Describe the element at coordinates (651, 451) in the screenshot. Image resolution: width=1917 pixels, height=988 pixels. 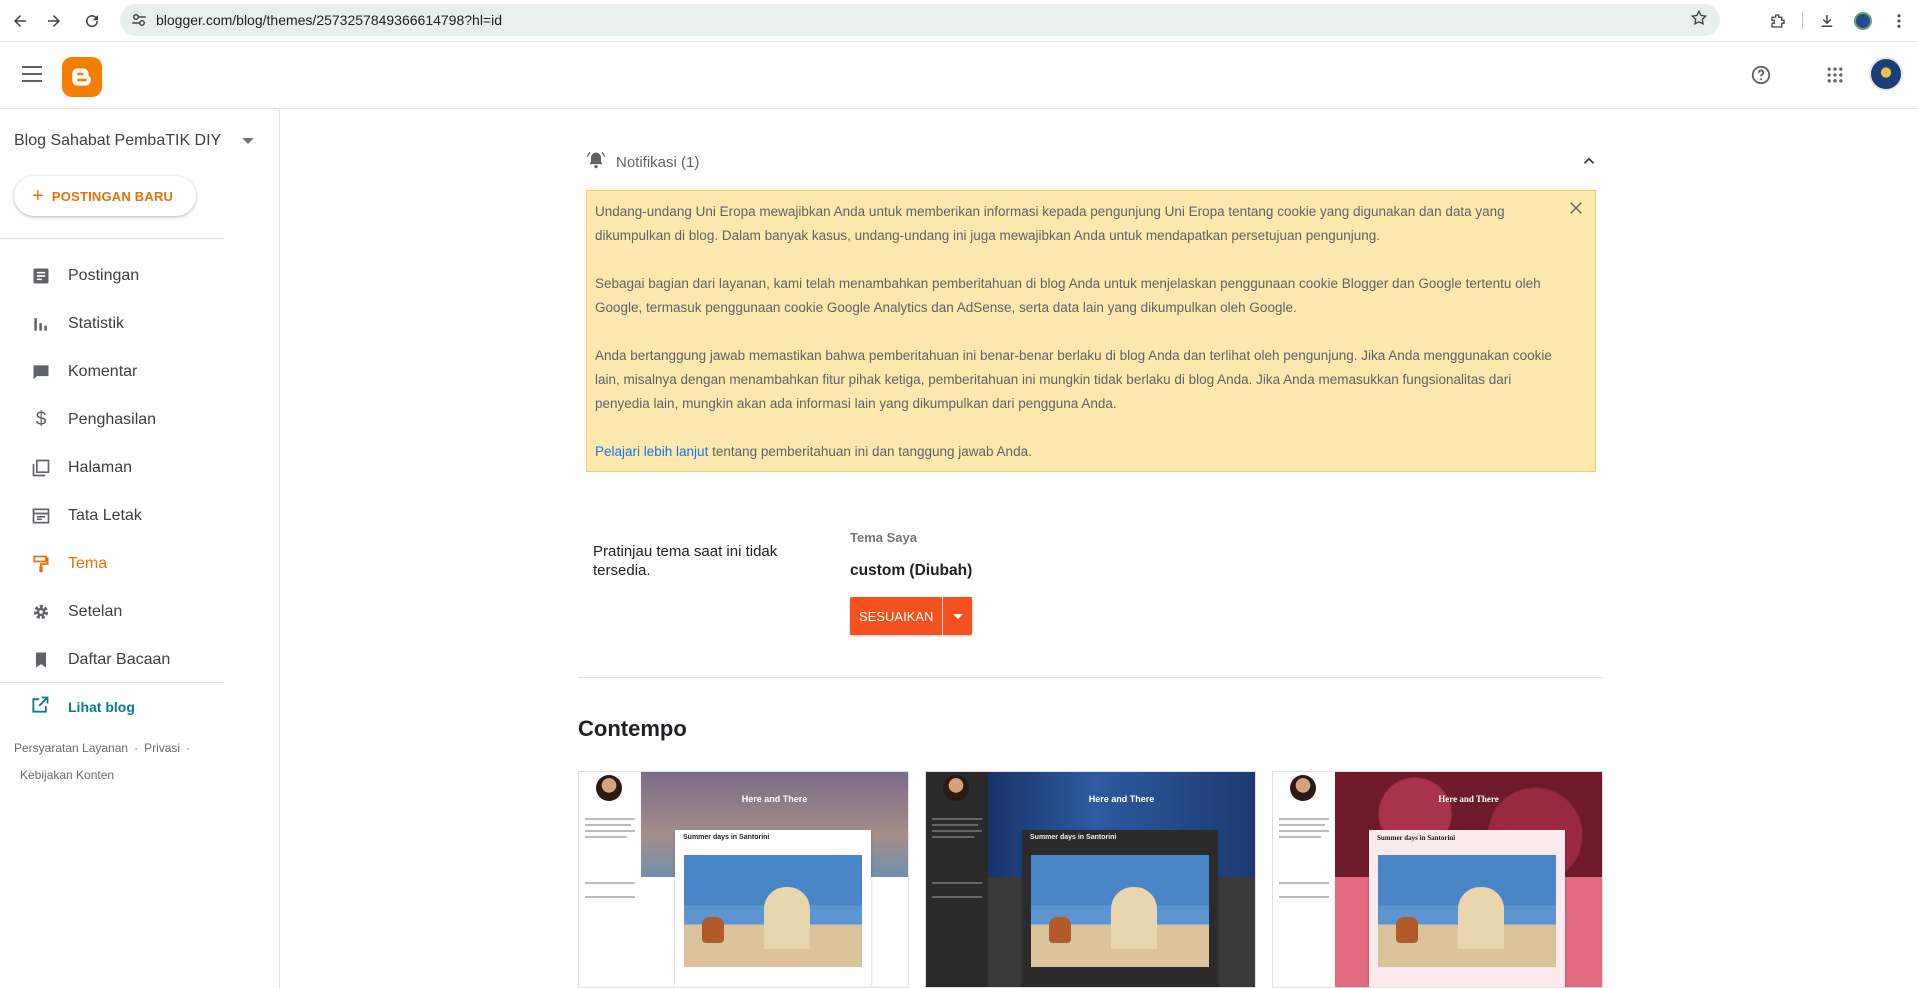
I see `learn-more-link: Pelajari lebih lanjut` at that location.